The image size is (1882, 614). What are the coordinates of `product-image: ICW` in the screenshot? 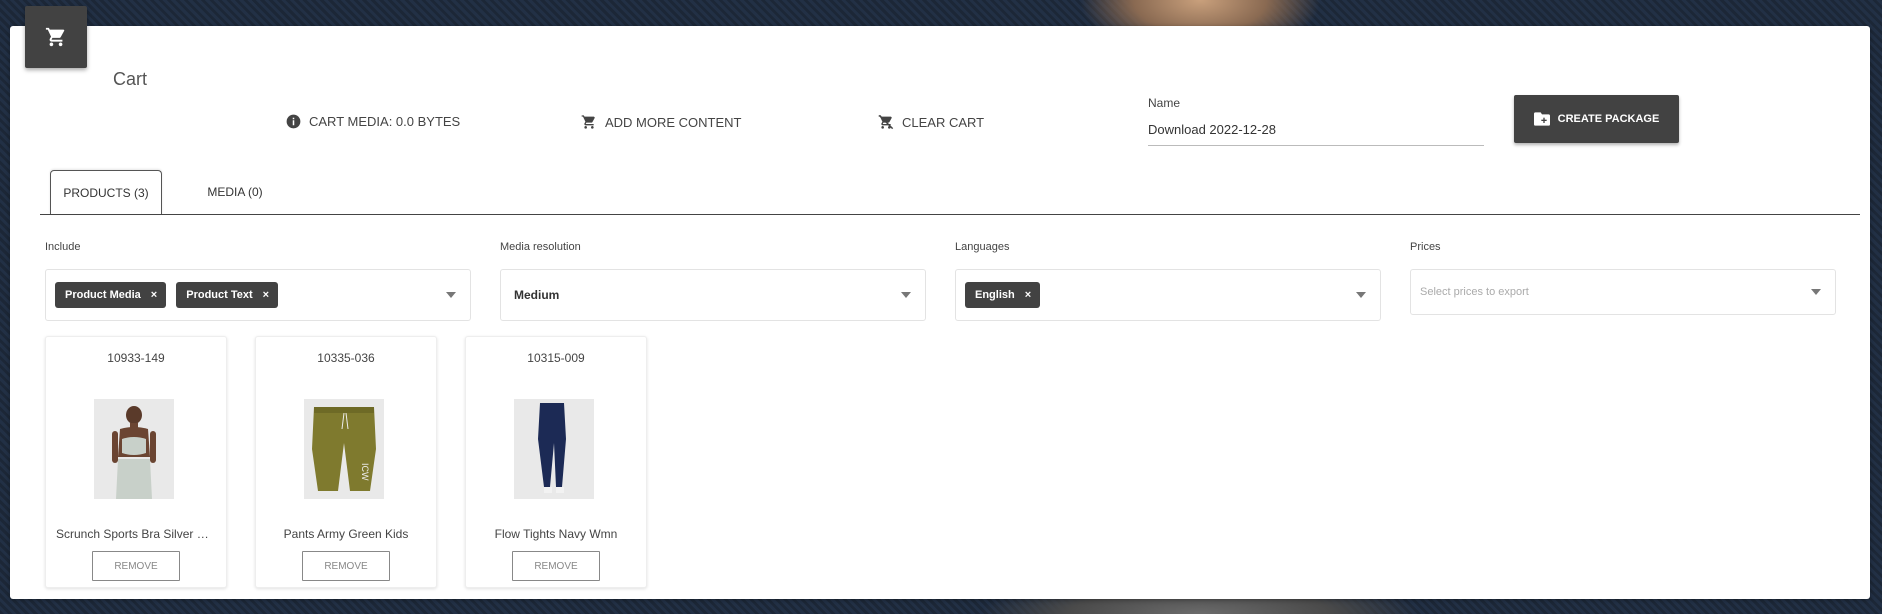 It's located at (344, 449).